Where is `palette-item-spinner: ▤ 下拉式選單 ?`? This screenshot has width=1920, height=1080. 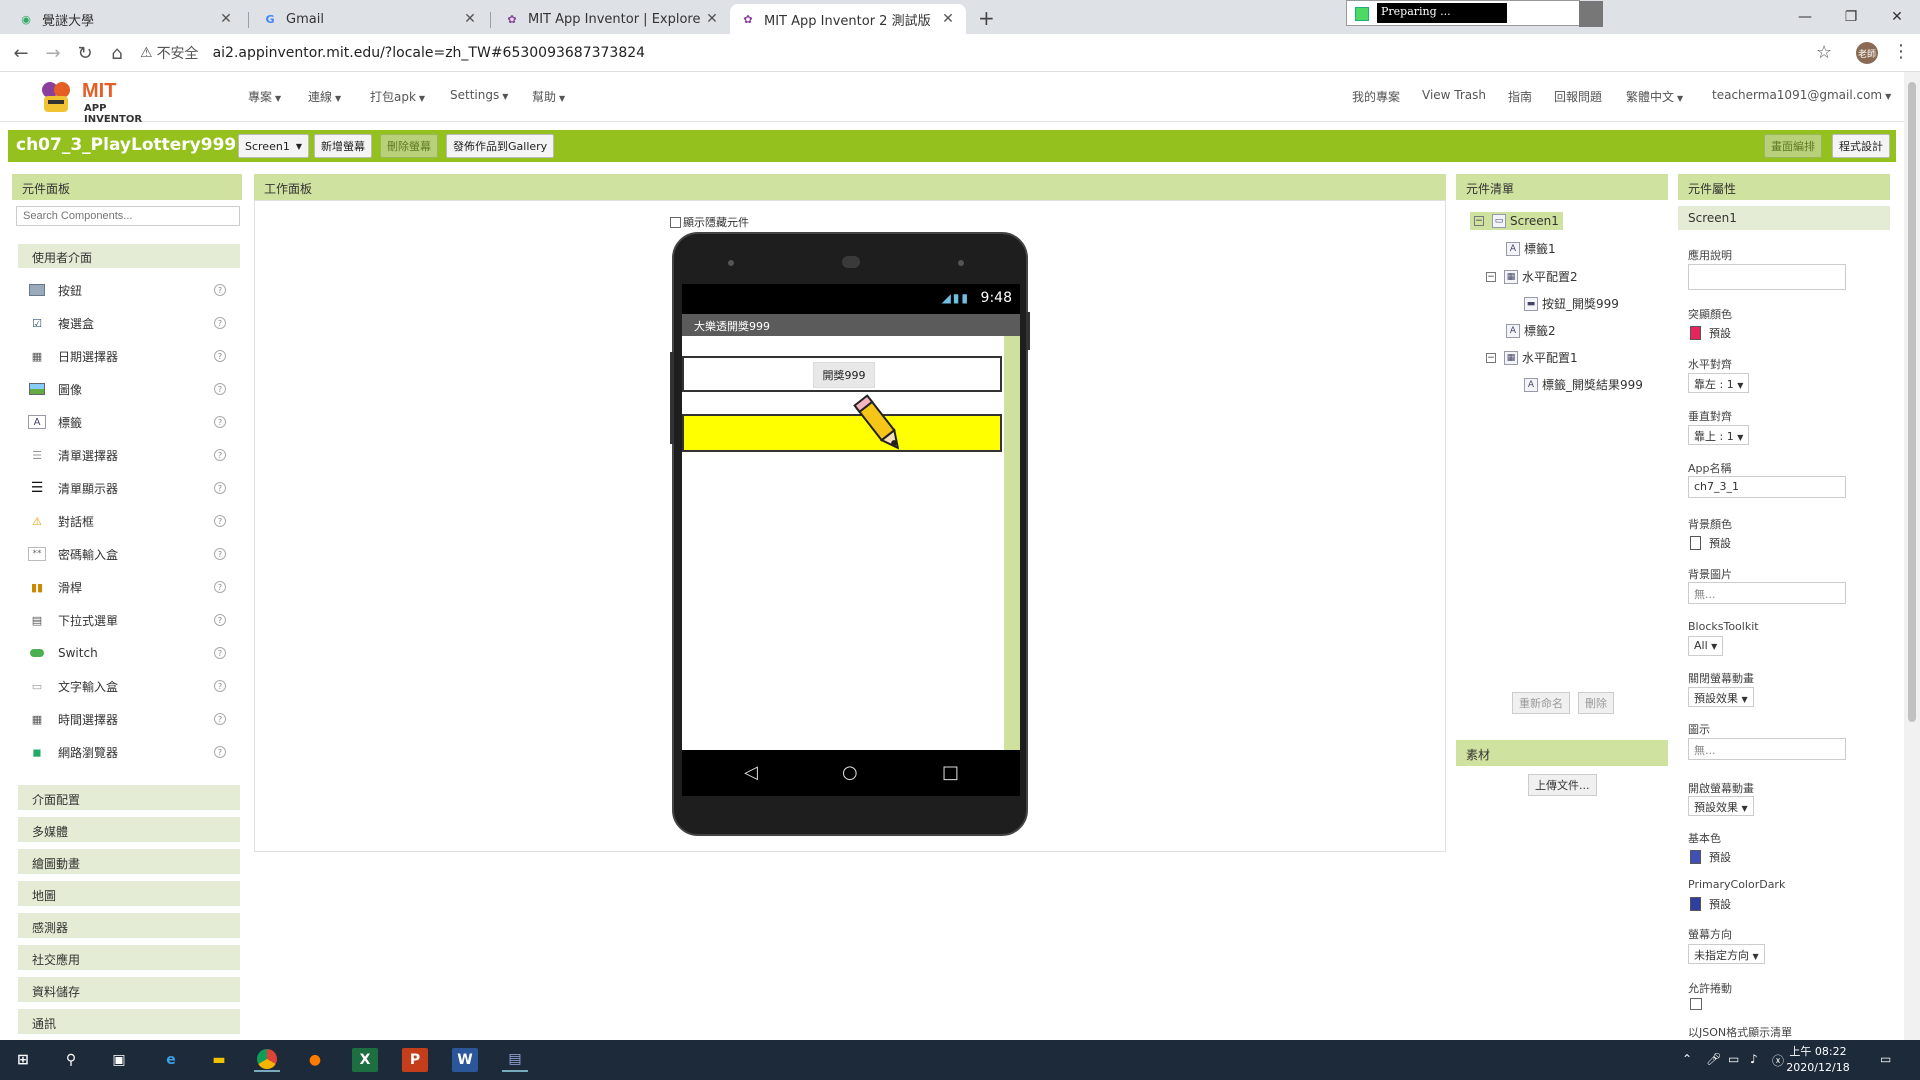 palette-item-spinner: ▤ 下拉式選單 ? is located at coordinates (129, 620).